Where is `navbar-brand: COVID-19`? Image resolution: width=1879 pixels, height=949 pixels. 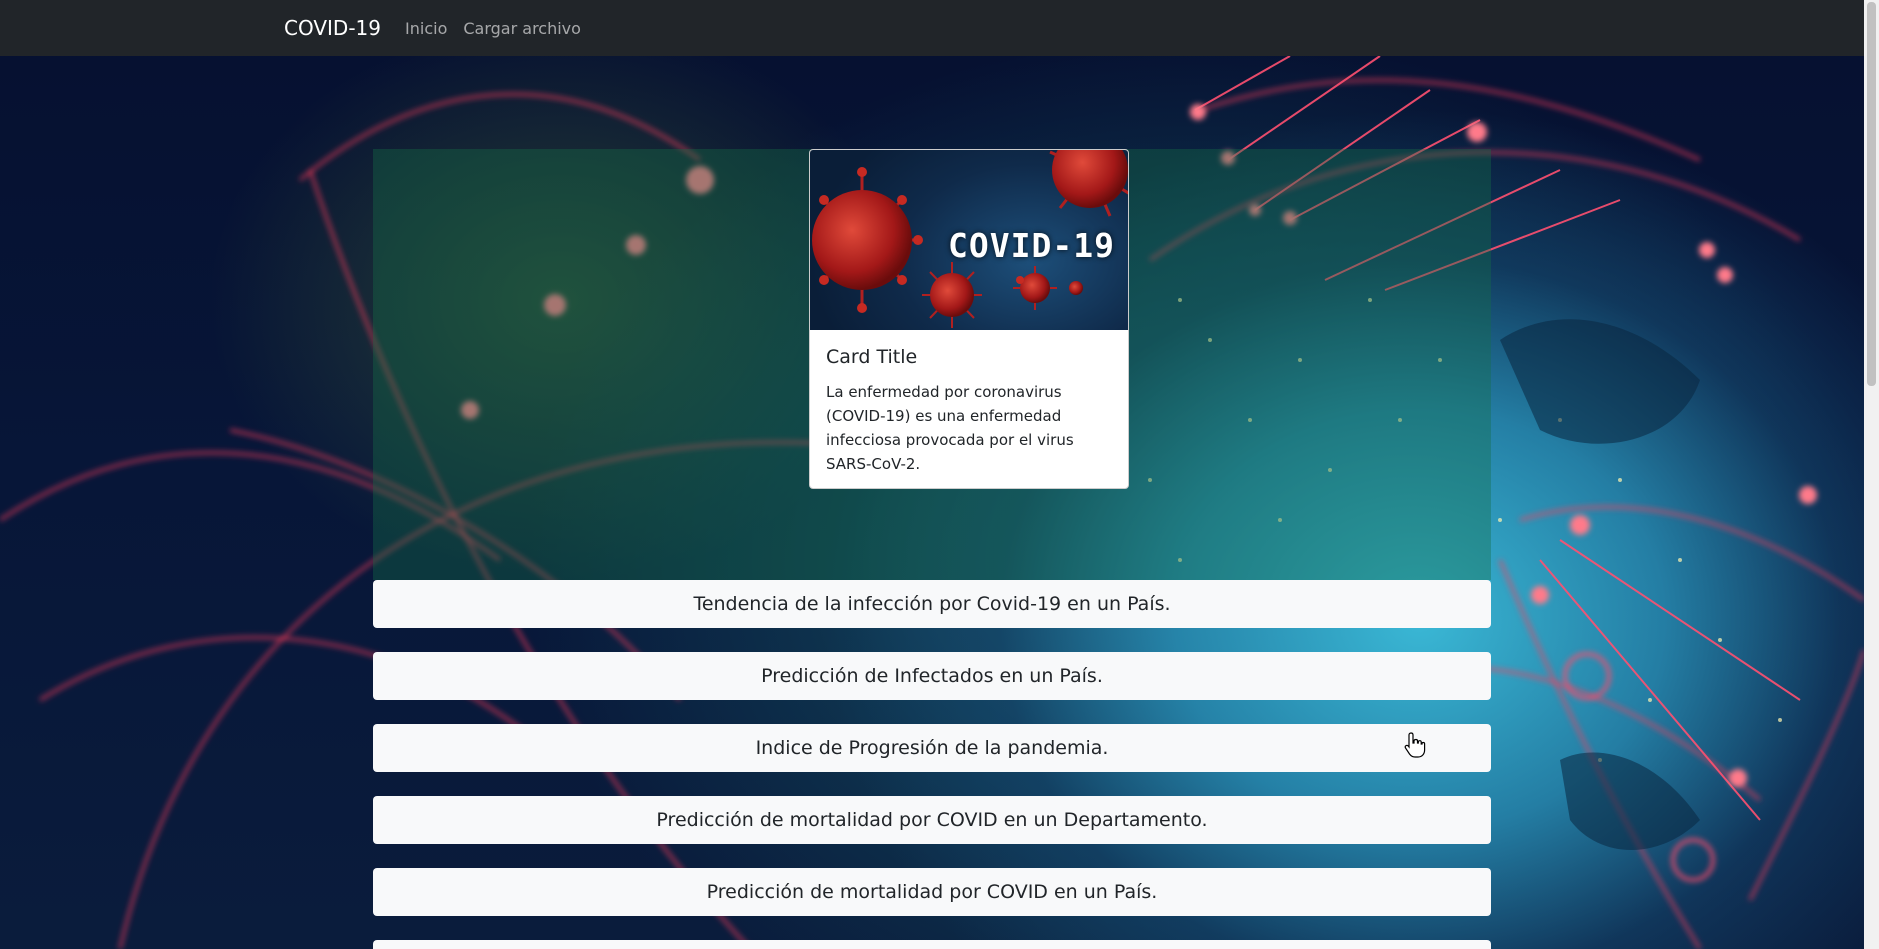
navbar-brand: COVID-19 is located at coordinates (332, 28).